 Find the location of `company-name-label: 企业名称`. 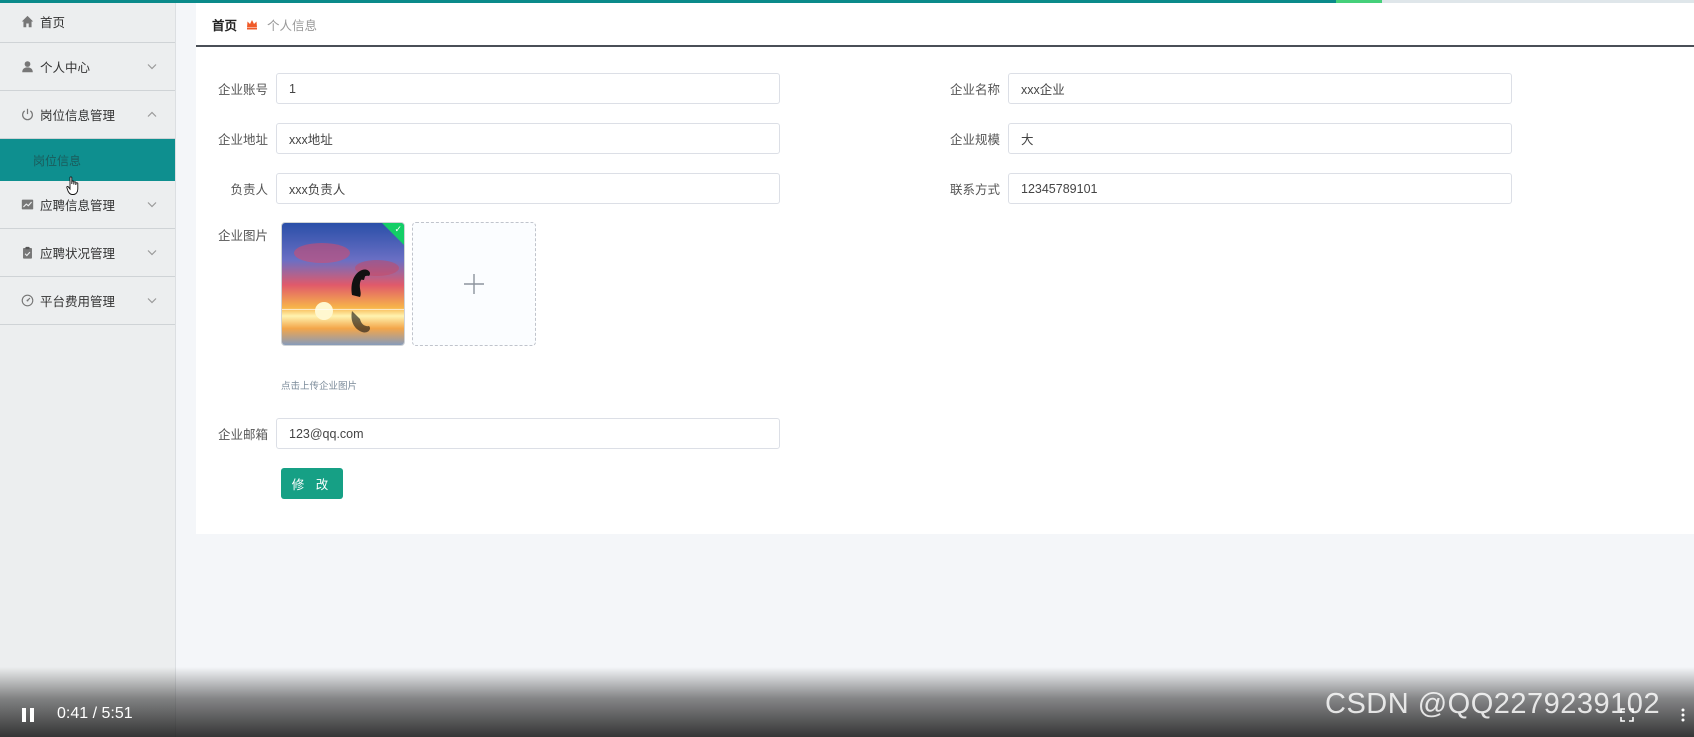

company-name-label: 企业名称 is located at coordinates (974, 90).